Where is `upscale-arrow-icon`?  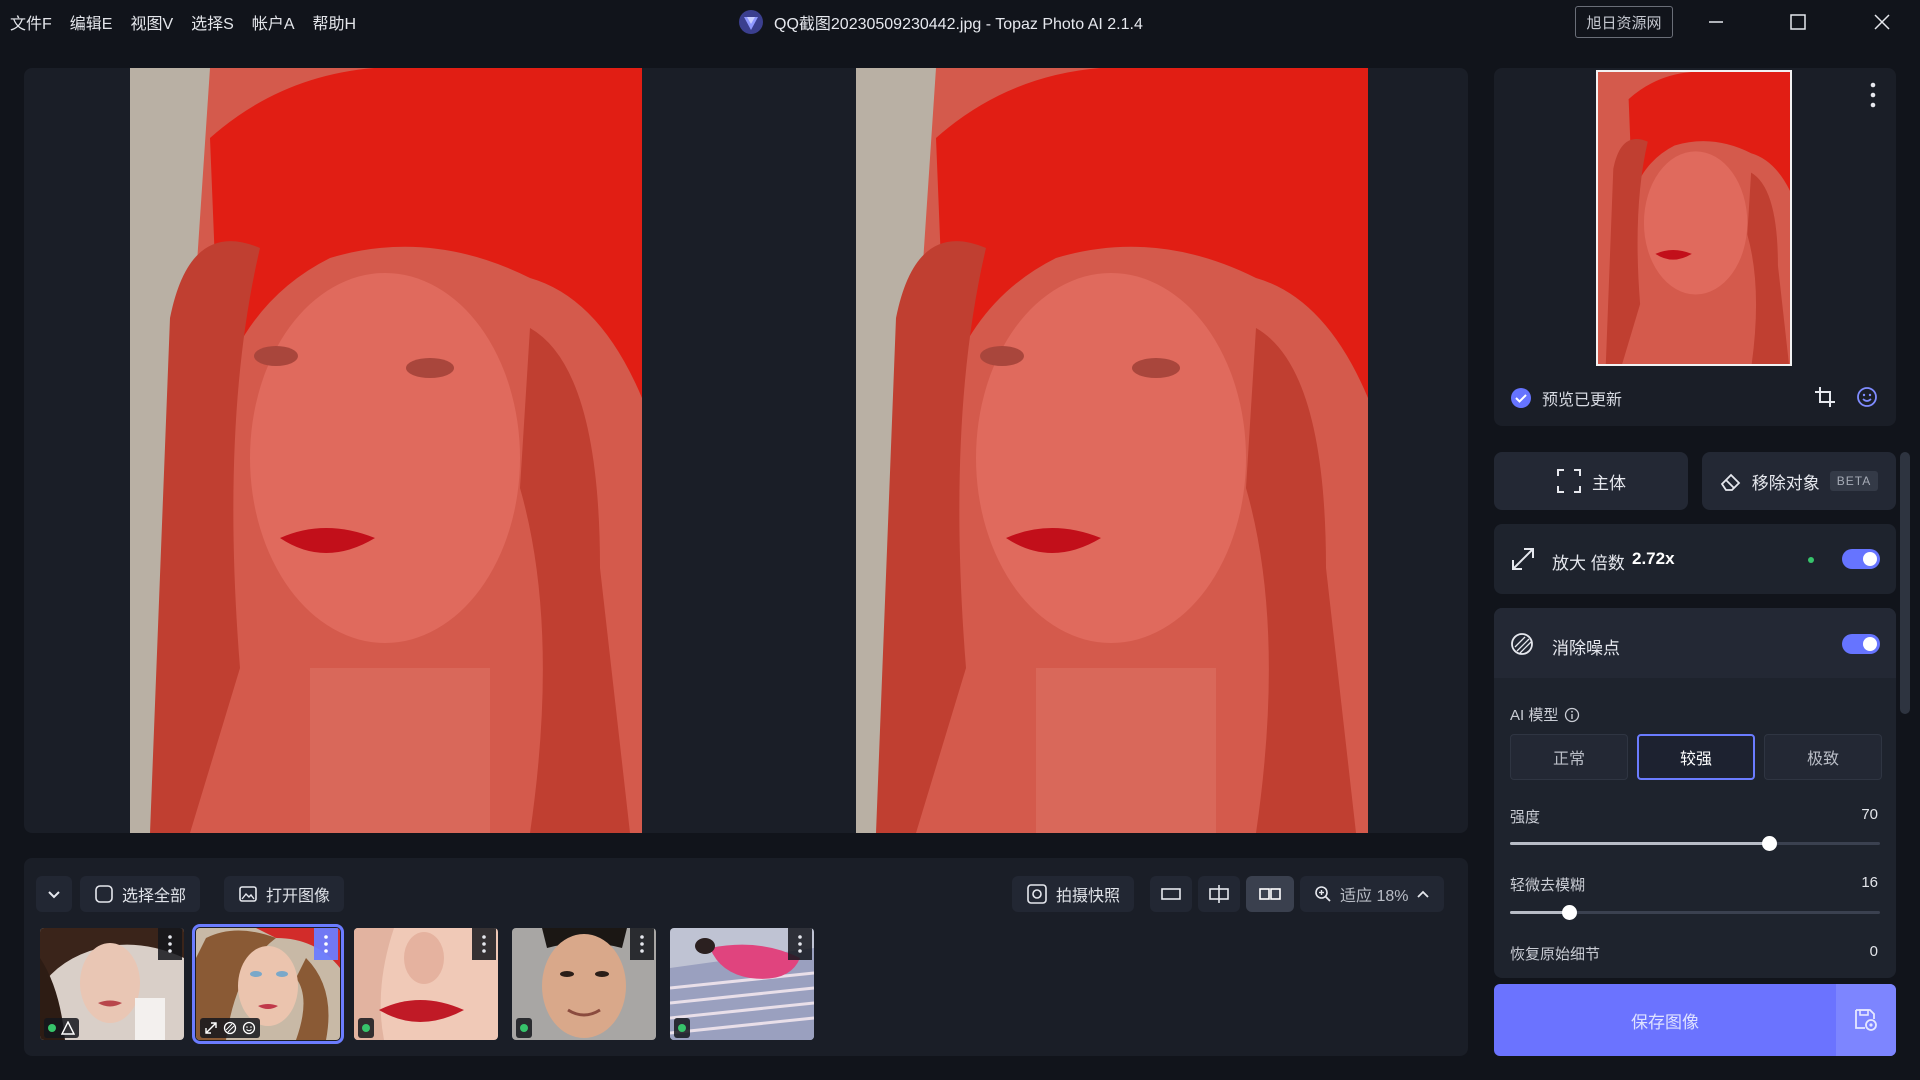 upscale-arrow-icon is located at coordinates (1523, 559).